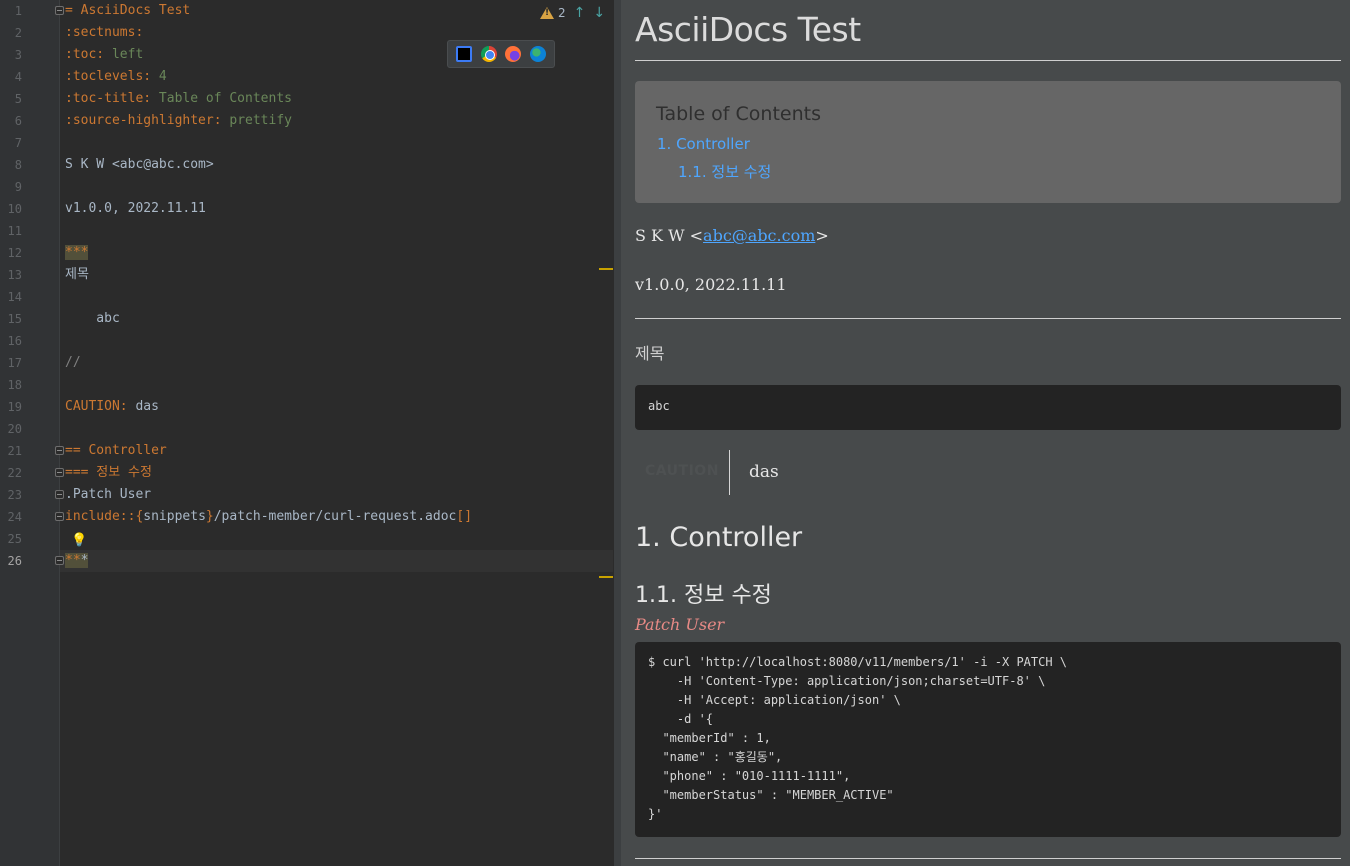  What do you see at coordinates (464, 516) in the screenshot?
I see `macro-brackets: []` at bounding box center [464, 516].